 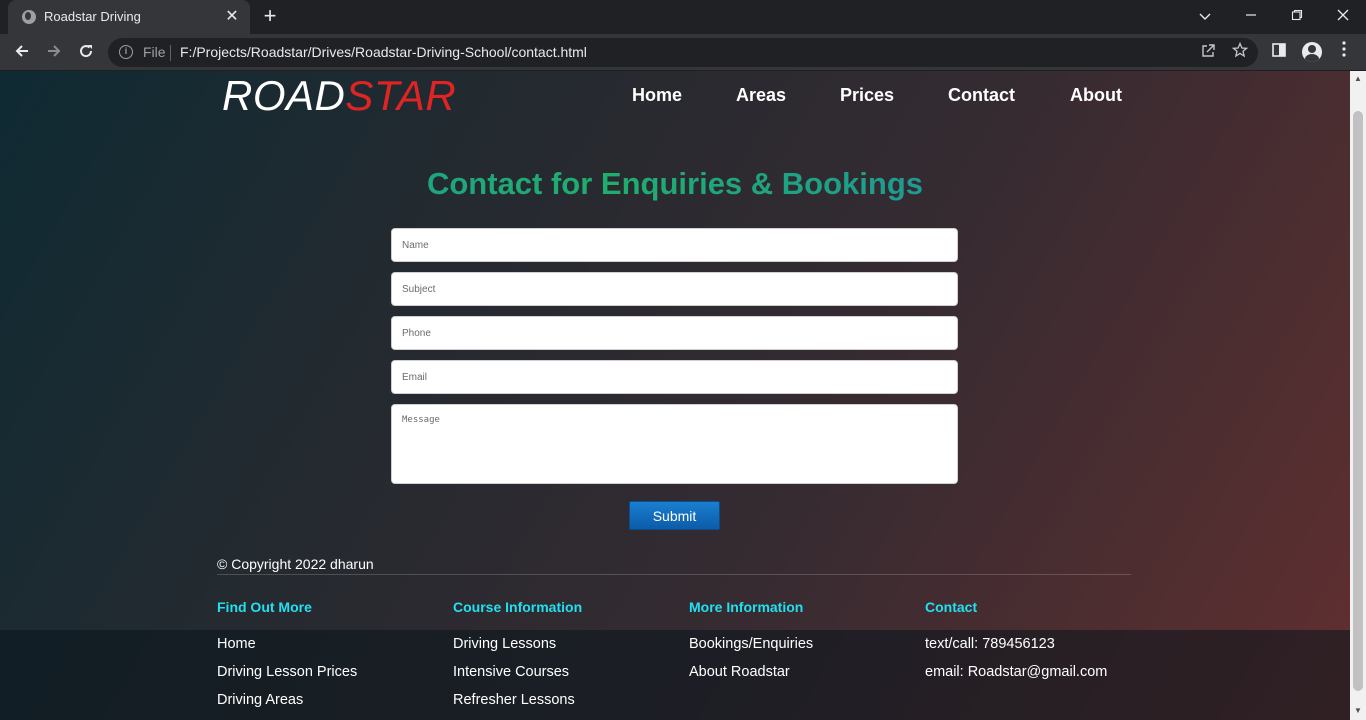 What do you see at coordinates (284, 95) in the screenshot?
I see `logo-road: ROAD` at bounding box center [284, 95].